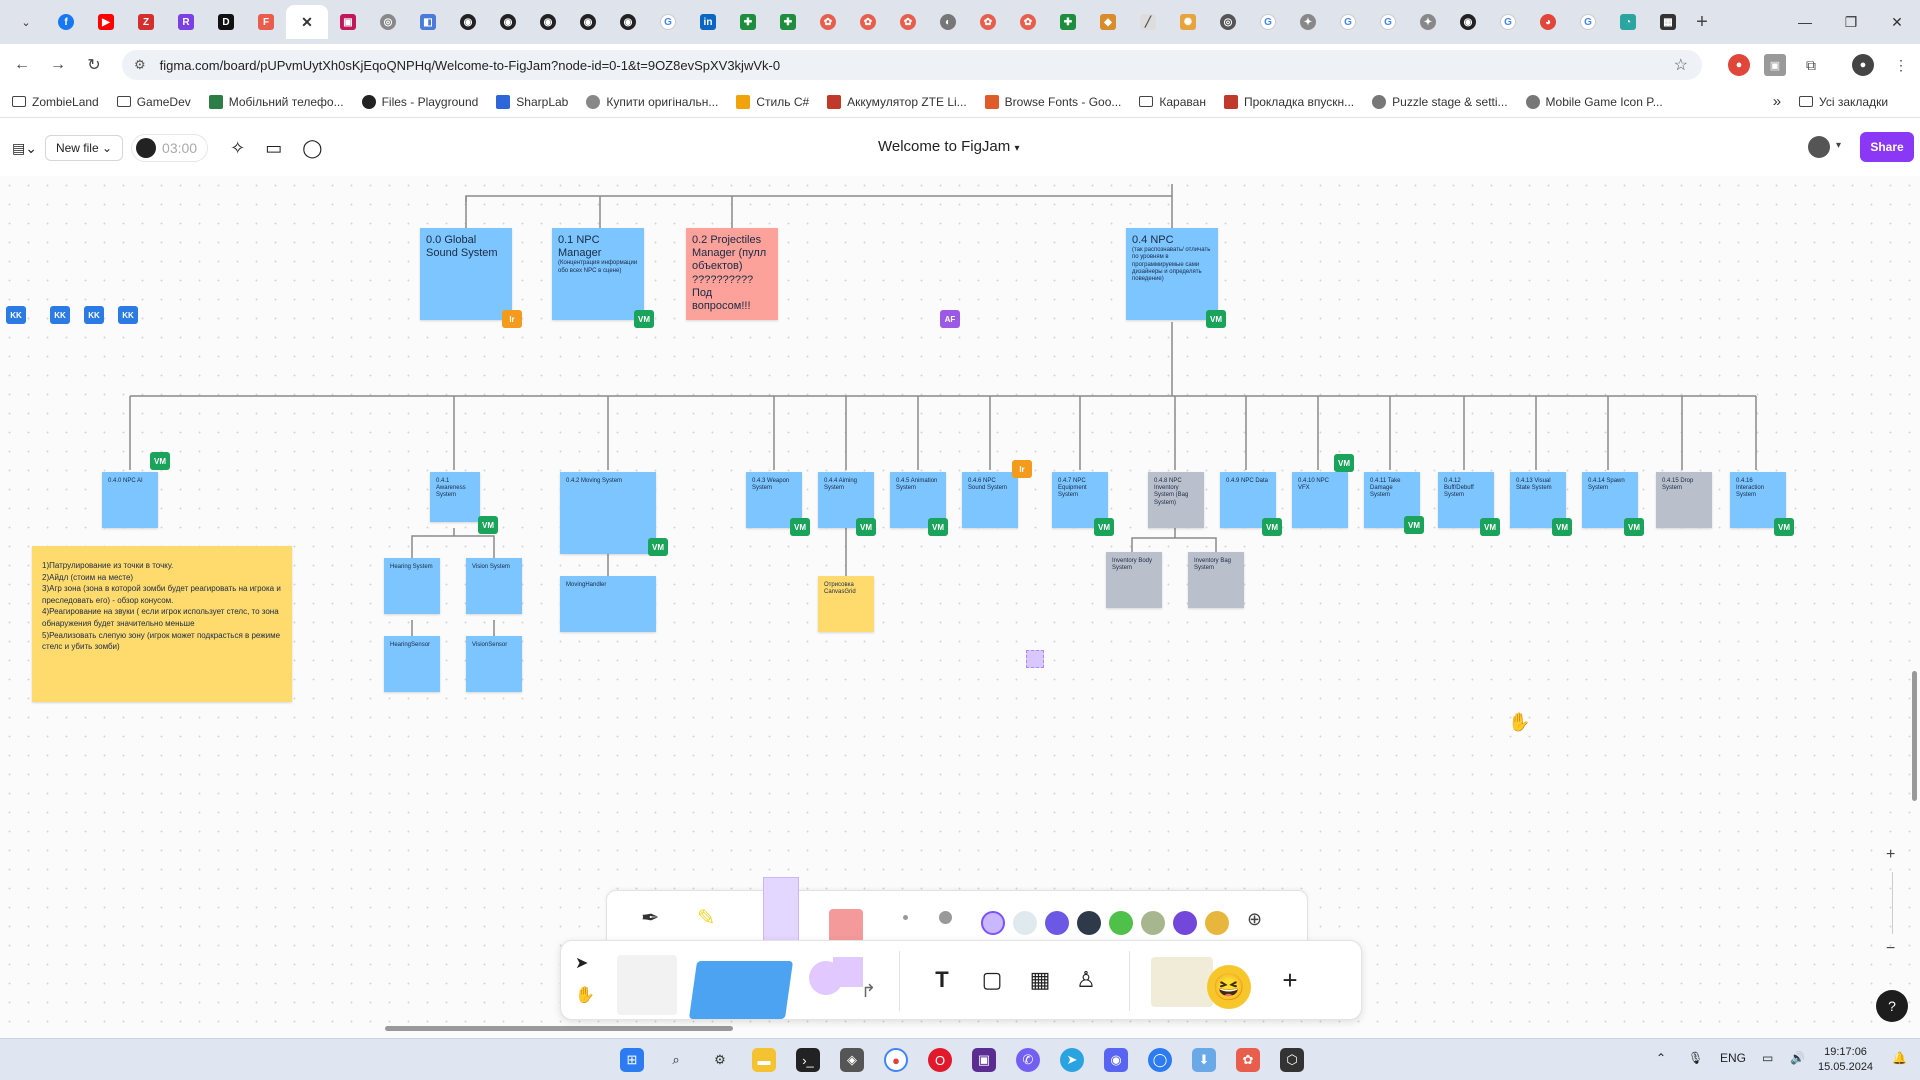 The width and height of the screenshot is (1920, 1080). I want to click on terminal-icon: ›_, so click(808, 1060).